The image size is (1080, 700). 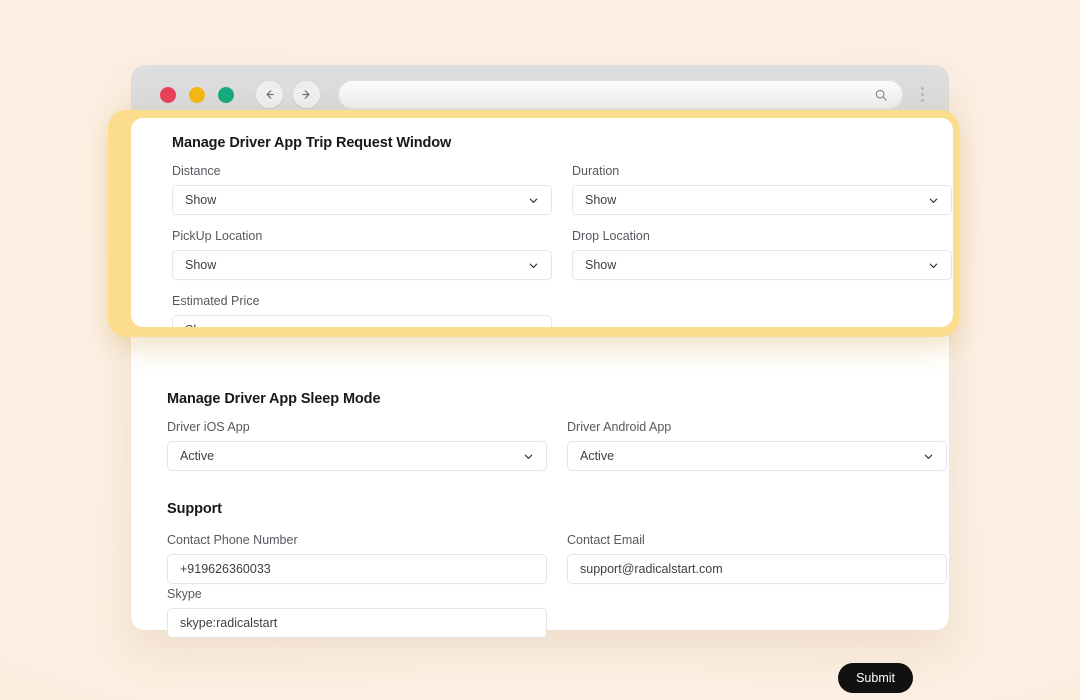 I want to click on contact-phone-input, so click(x=357, y=569).